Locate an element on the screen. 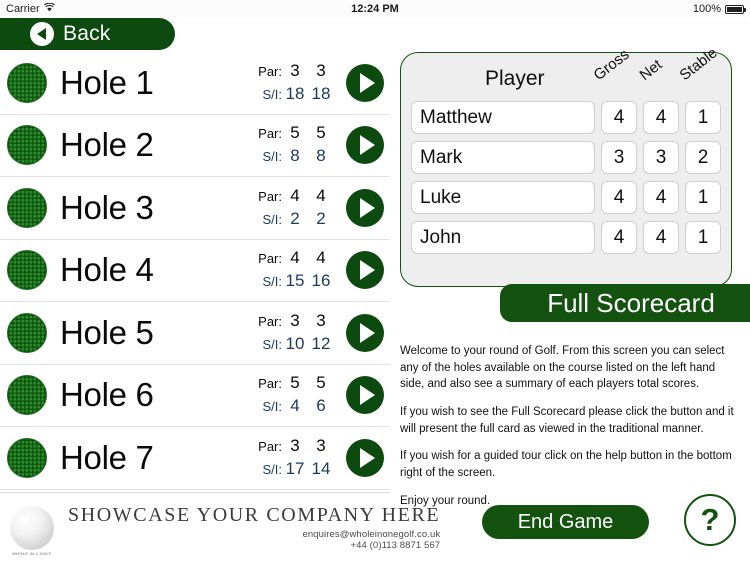  si-value-1: 18 is located at coordinates (295, 93).